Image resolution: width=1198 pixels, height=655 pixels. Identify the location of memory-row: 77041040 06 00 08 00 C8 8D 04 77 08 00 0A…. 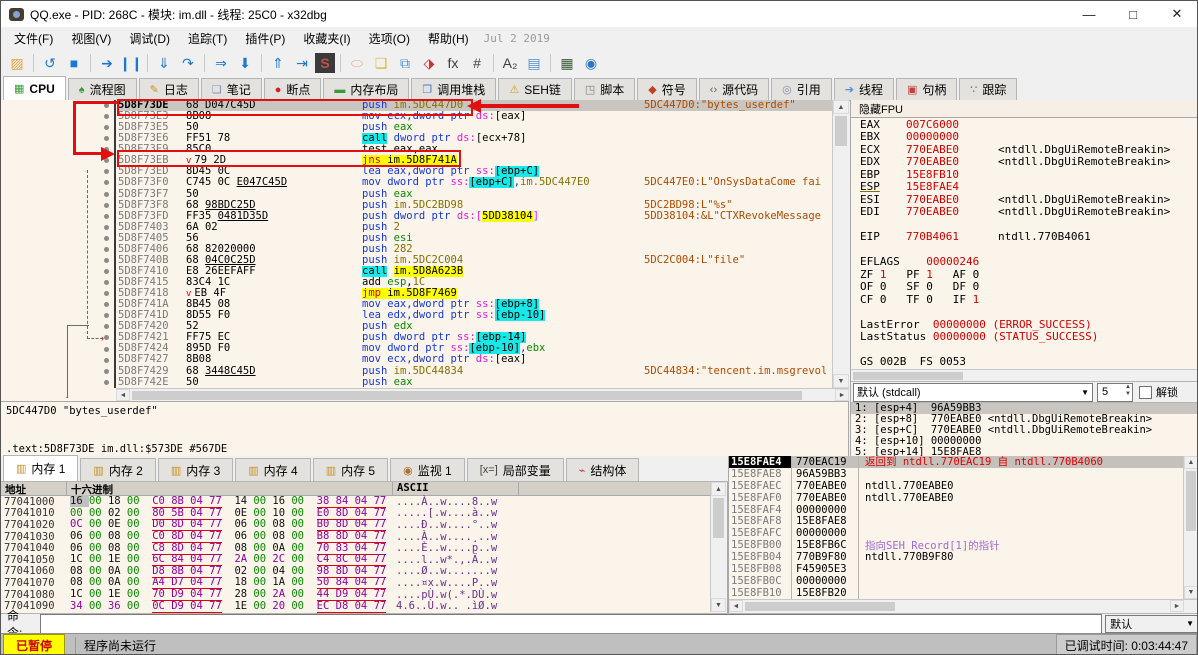
(364, 548).